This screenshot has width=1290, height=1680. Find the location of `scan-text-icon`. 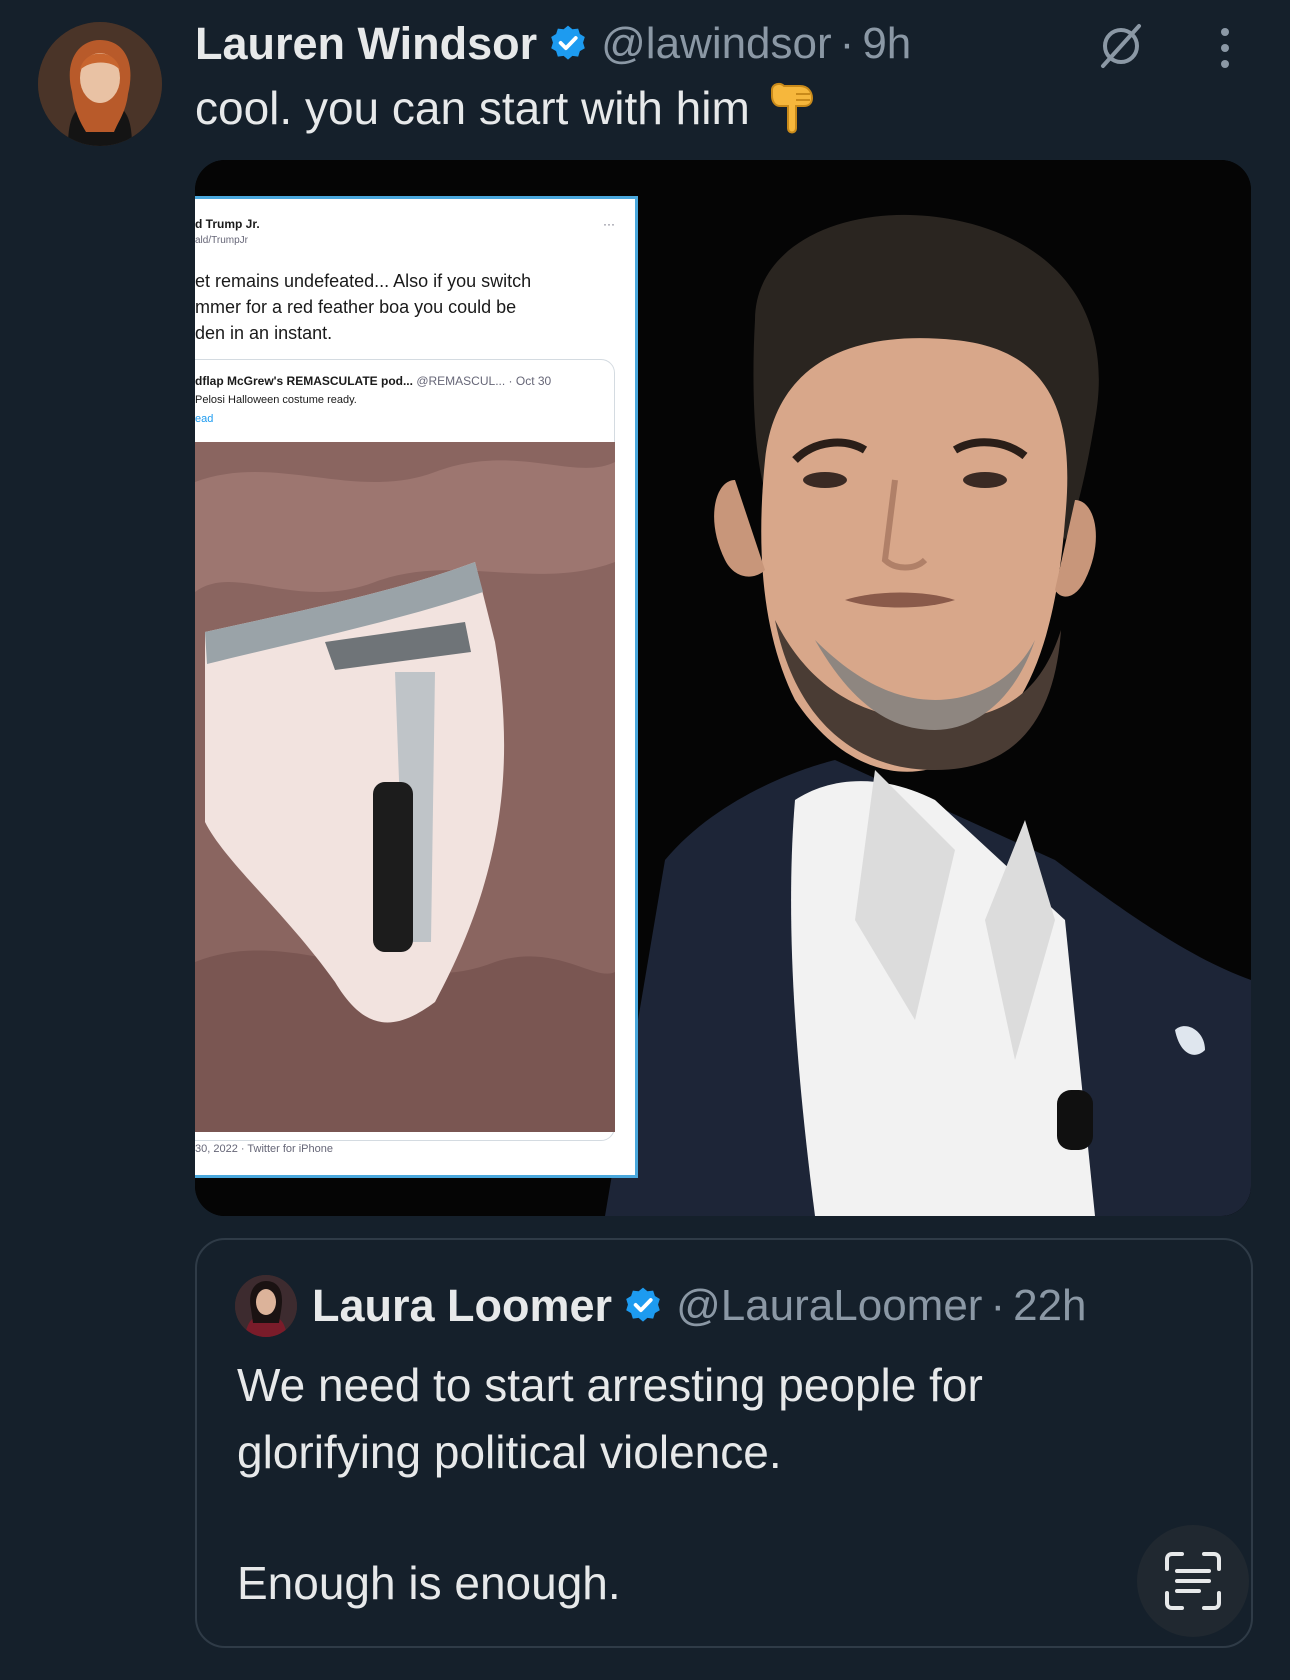

scan-text-icon is located at coordinates (1193, 1581).